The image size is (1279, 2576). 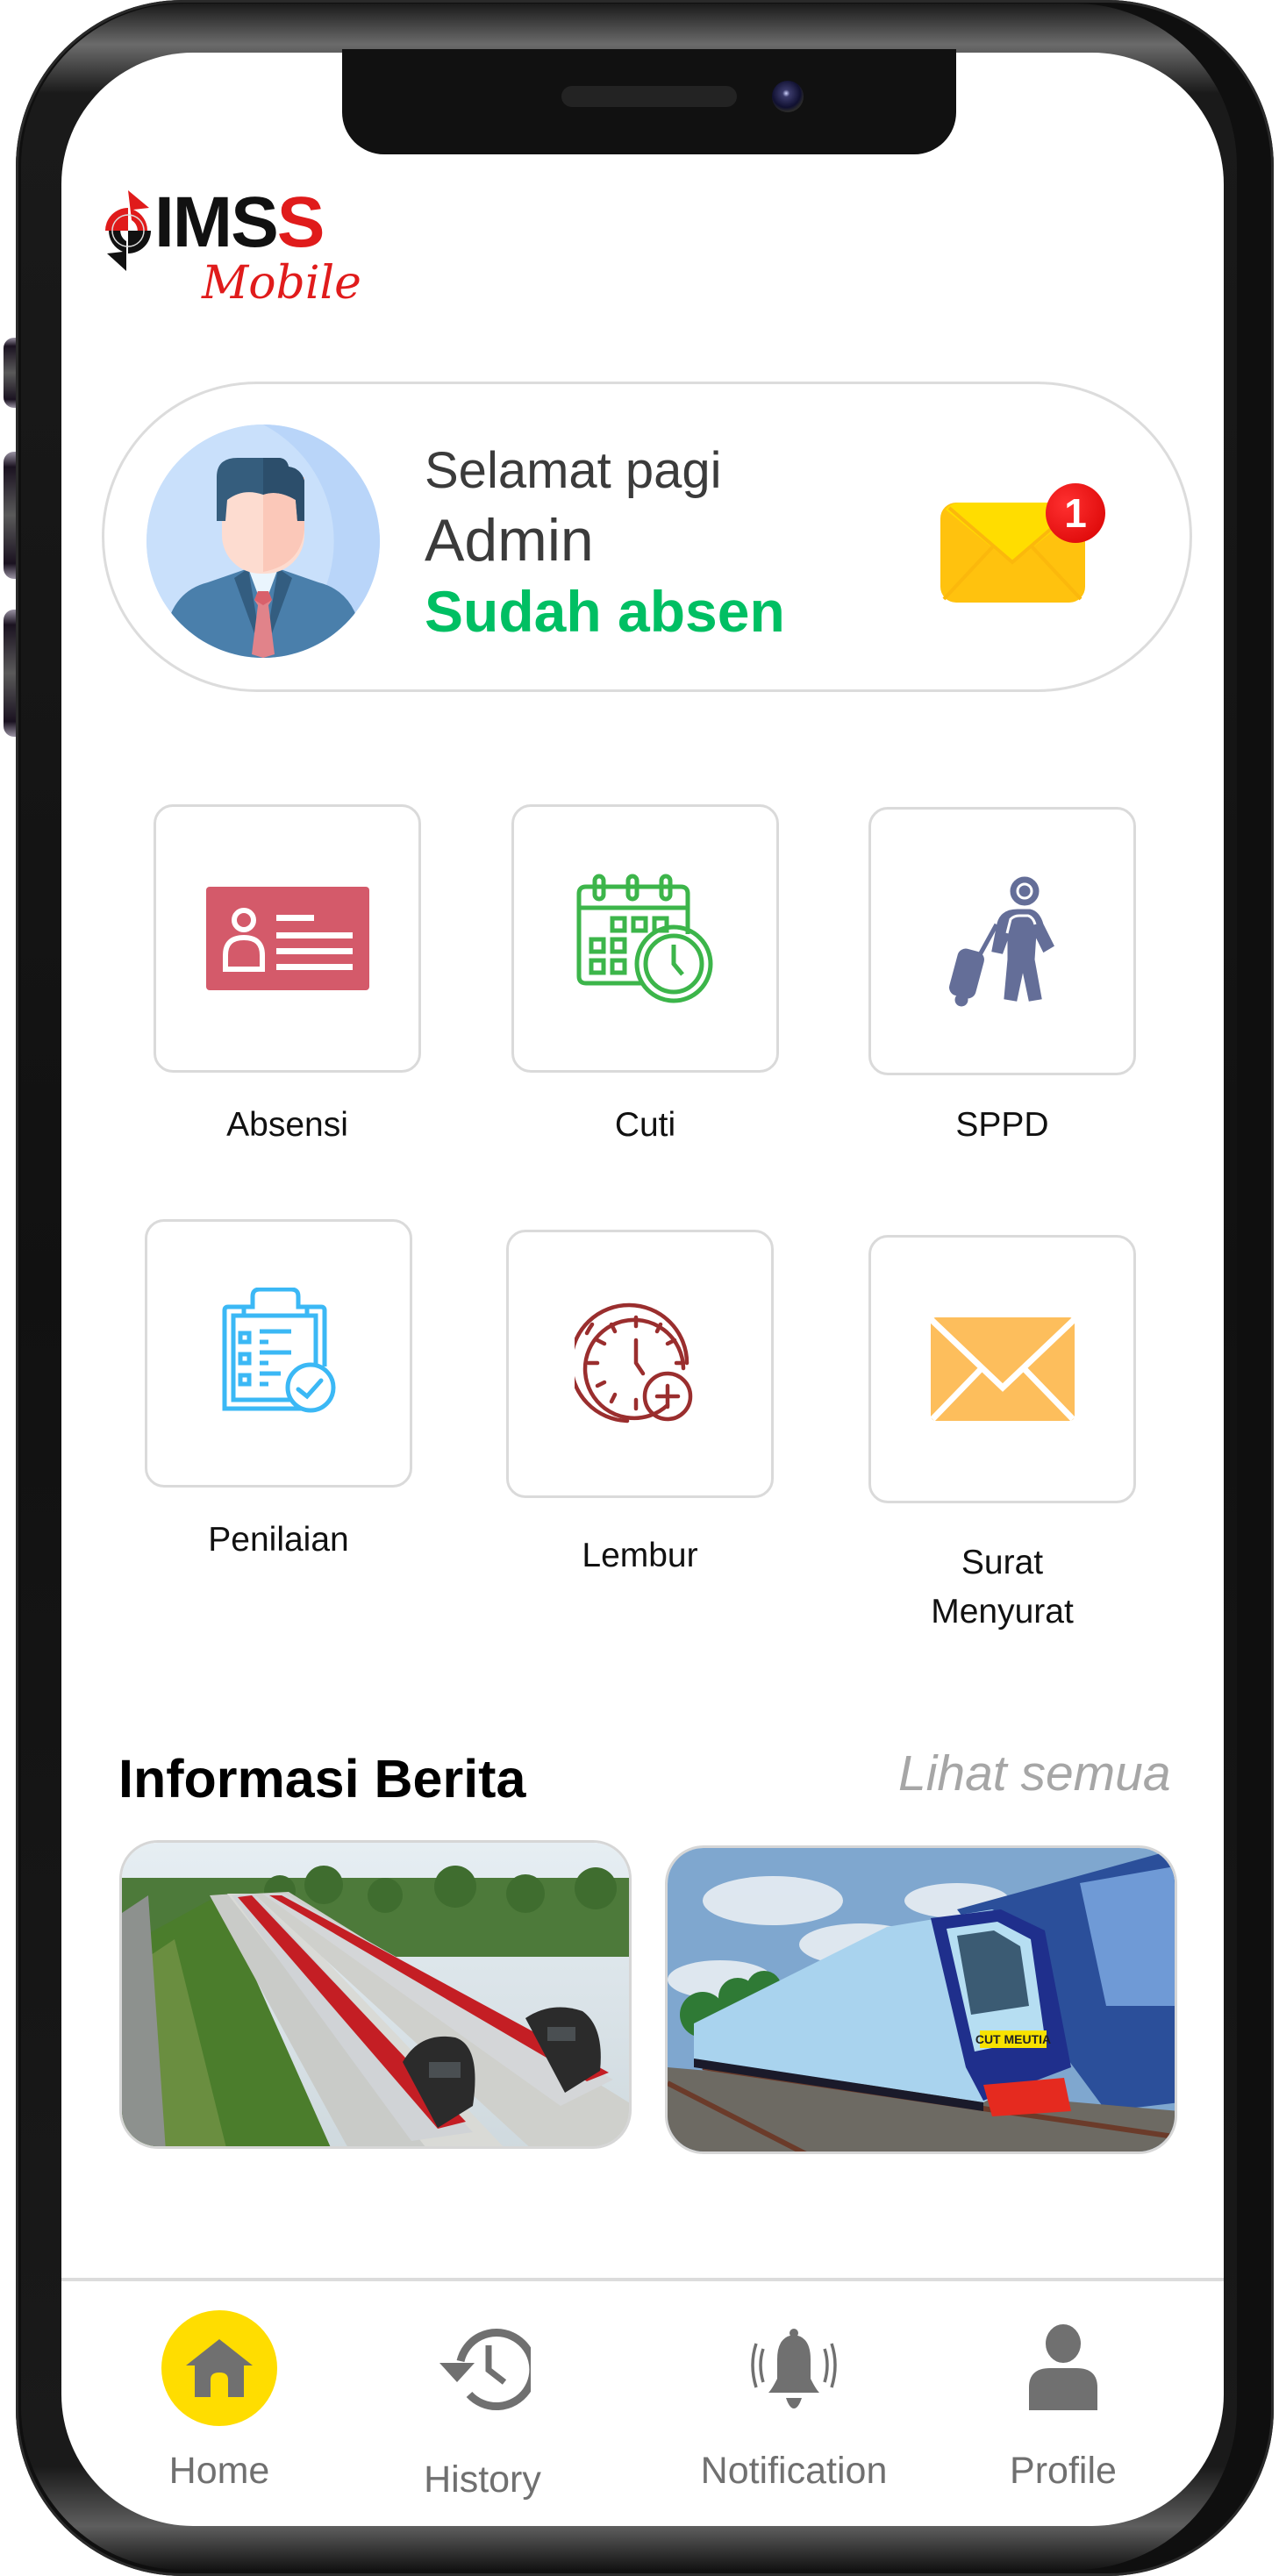 I want to click on menu-item-sppd: SPPD, so click(x=1002, y=976).